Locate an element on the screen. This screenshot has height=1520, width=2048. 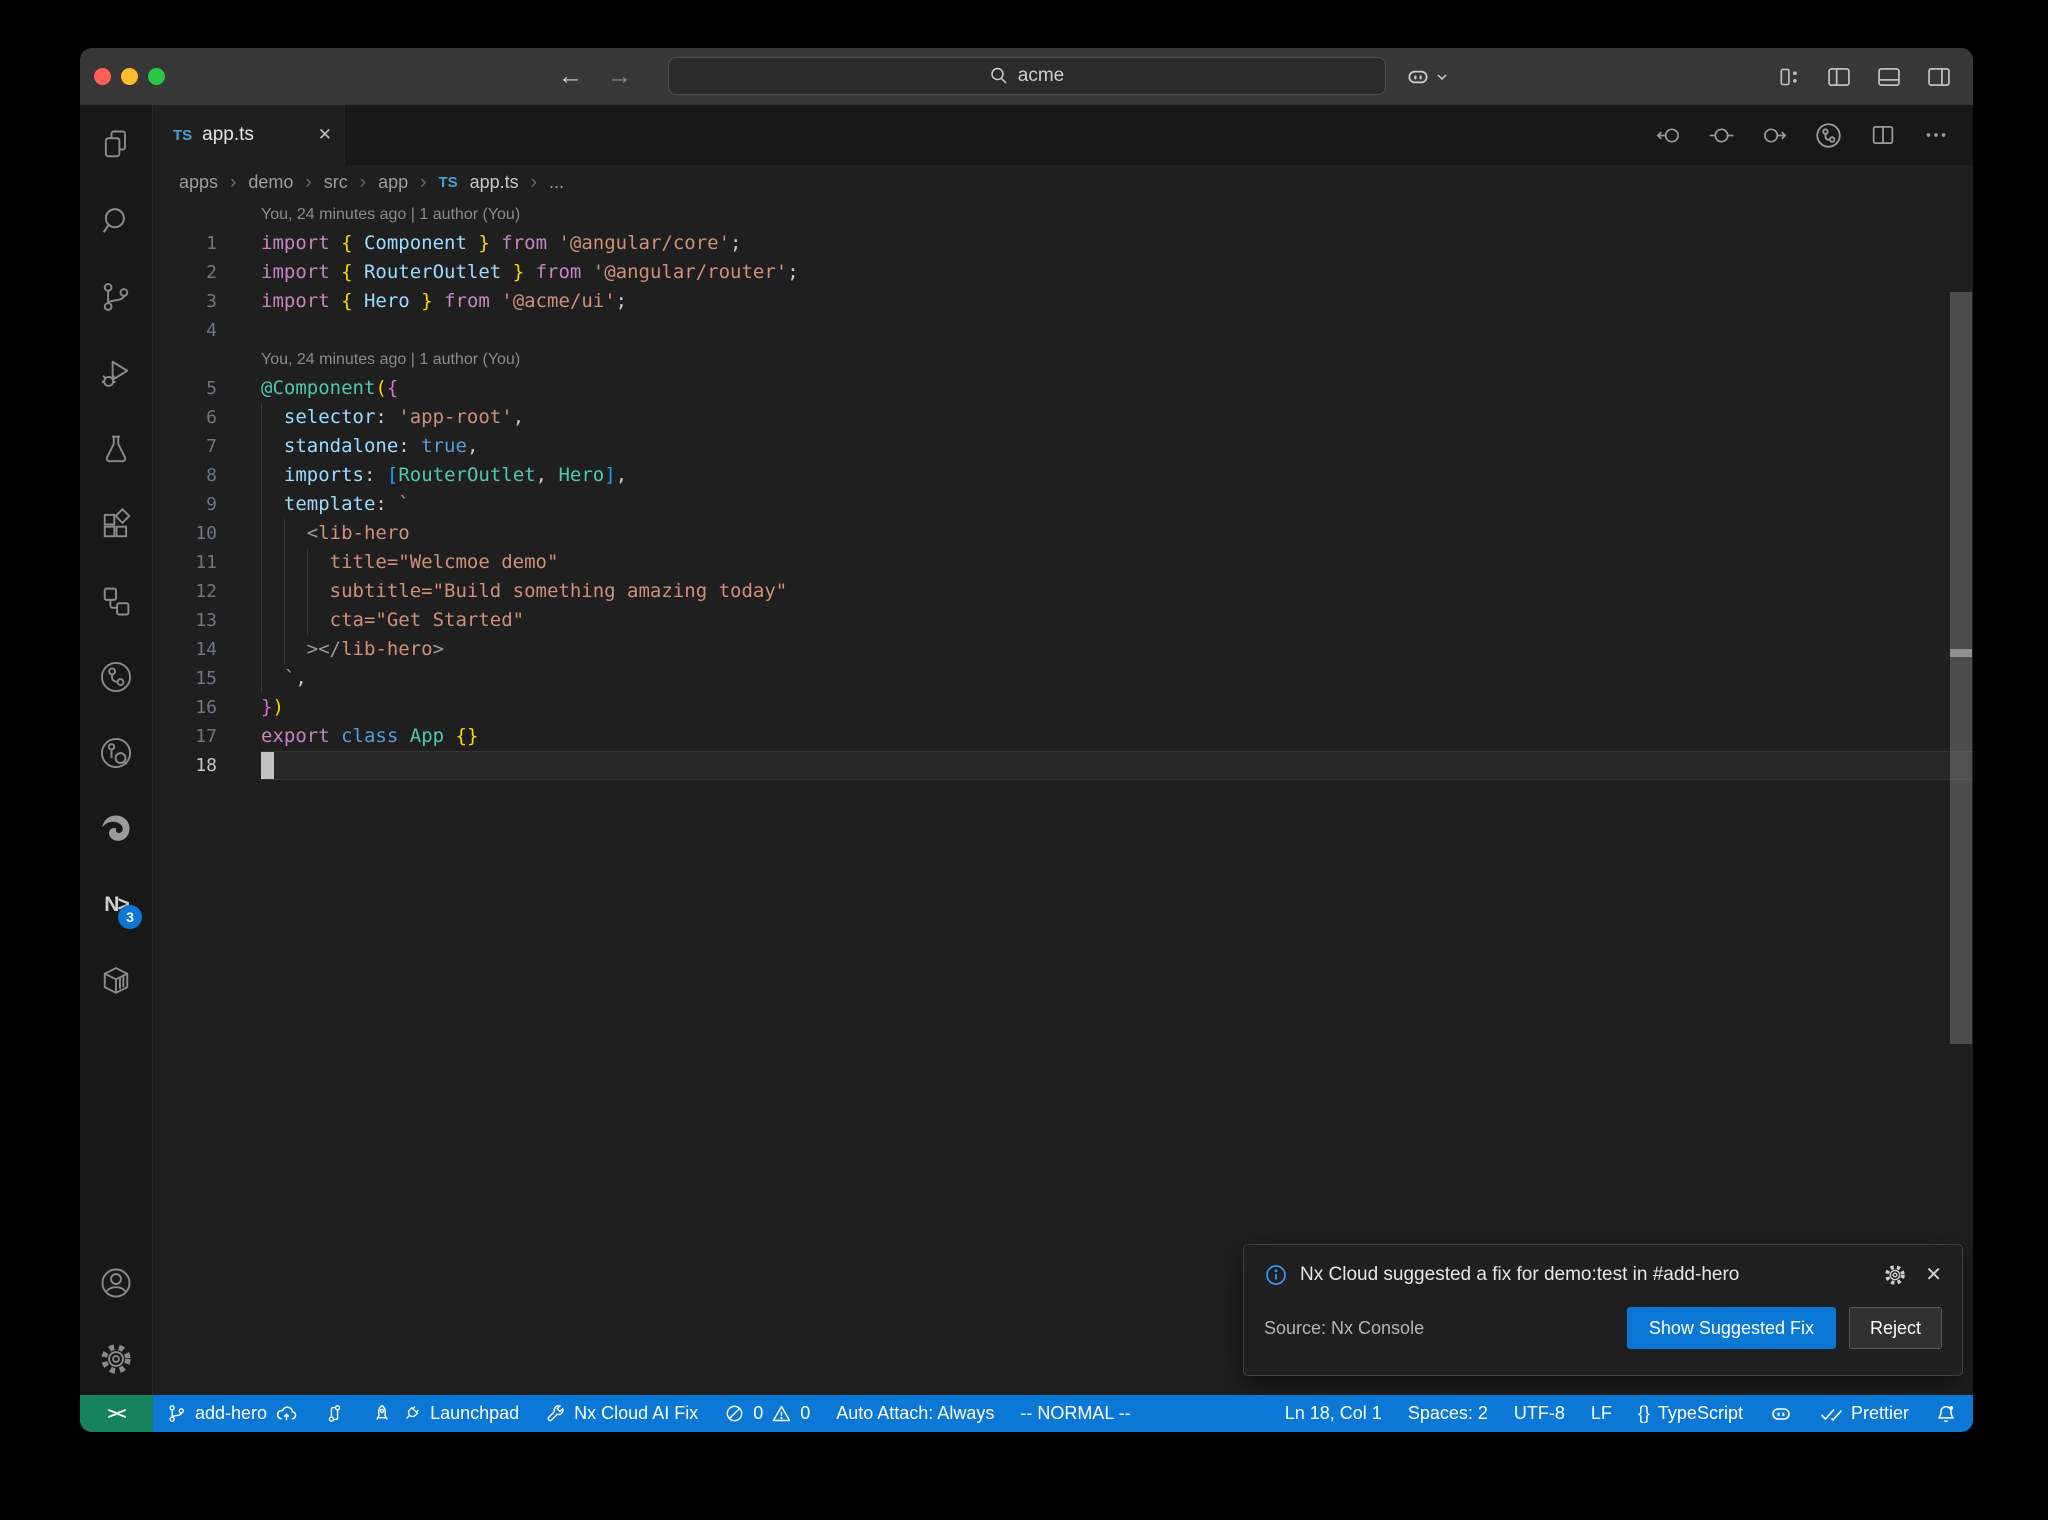
notification-close-icon: ✕ is located at coordinates (1933, 1274).